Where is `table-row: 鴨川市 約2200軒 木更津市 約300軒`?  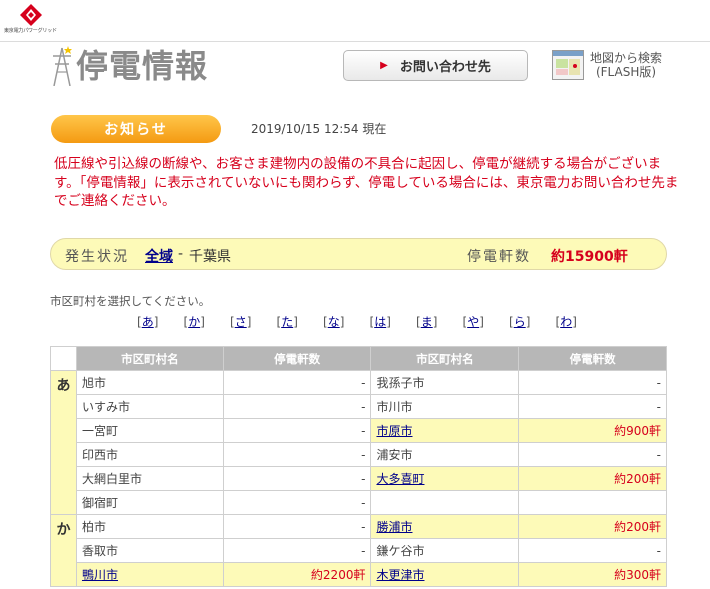
table-row: 鴨川市 約2200軒 木更津市 約300軒 is located at coordinates (359, 574).